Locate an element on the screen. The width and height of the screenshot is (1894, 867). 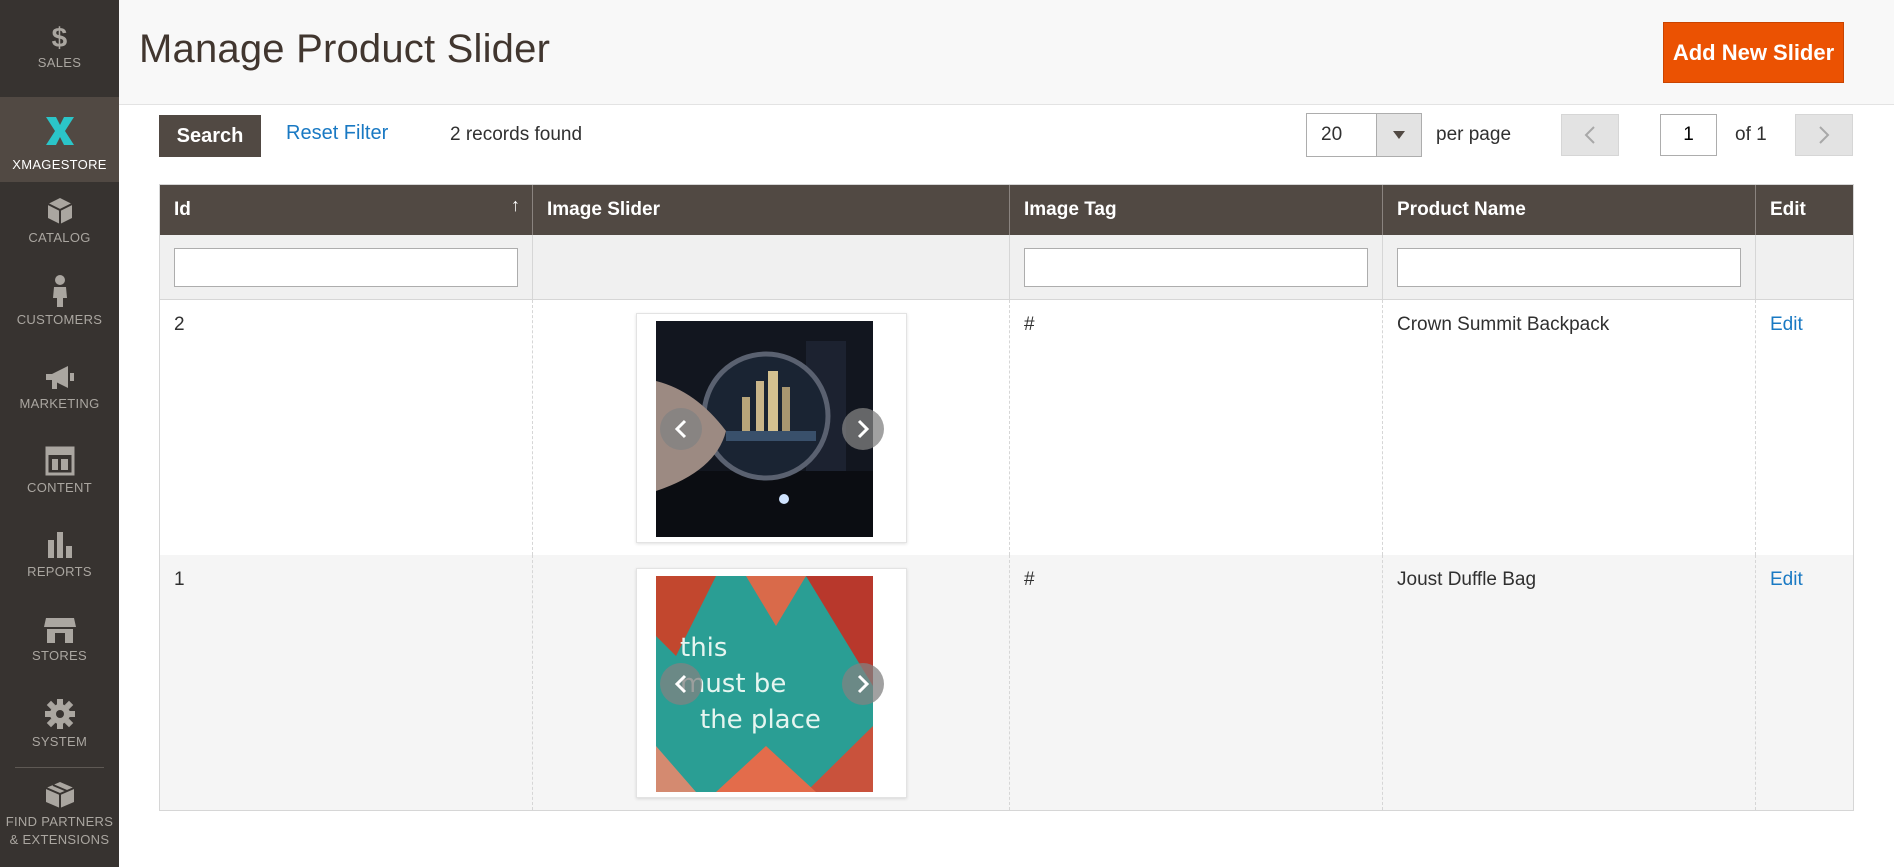
sidebar-item-content: Content is located at coordinates (59, 481).